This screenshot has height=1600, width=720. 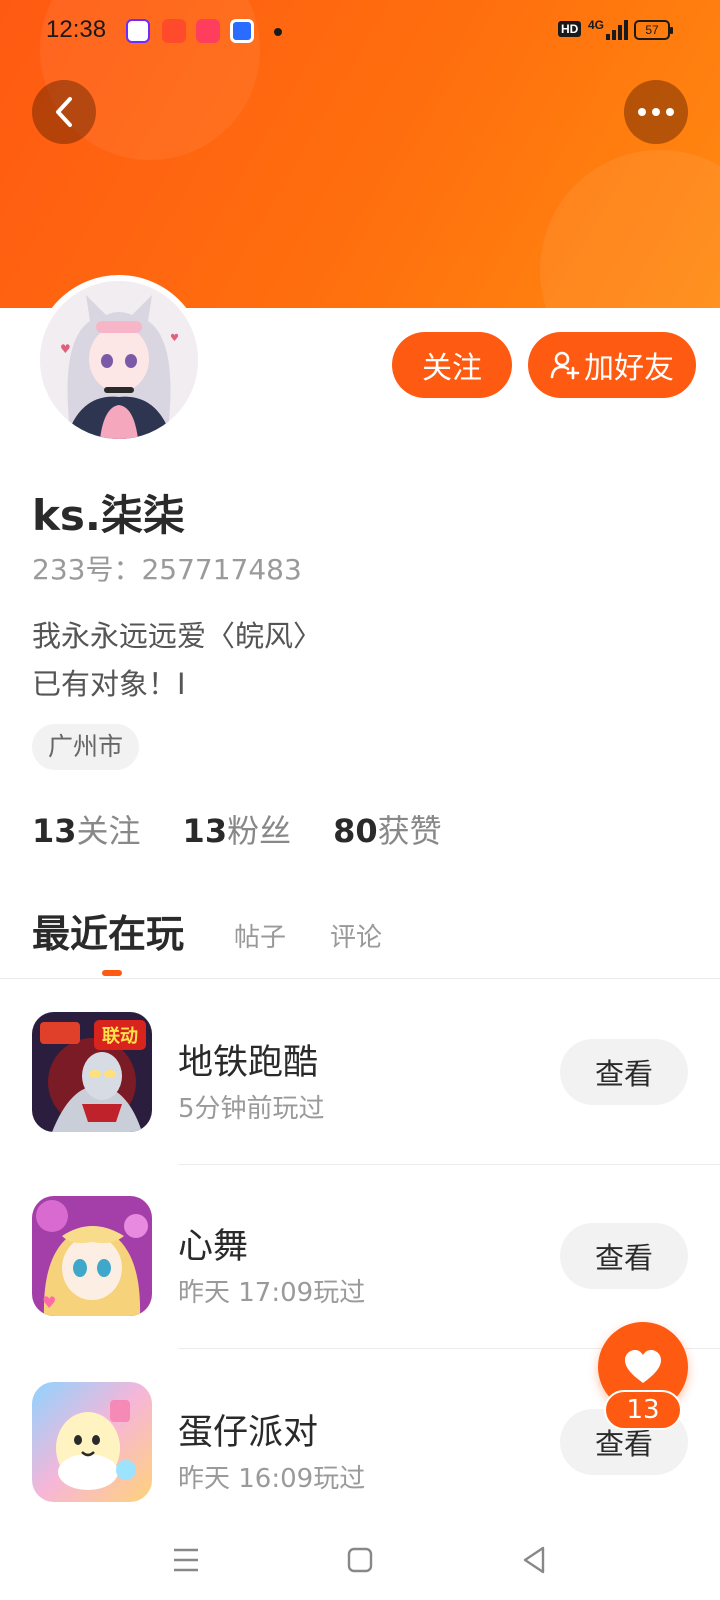 I want to click on add-friend-label: 加好友, so click(x=629, y=368).